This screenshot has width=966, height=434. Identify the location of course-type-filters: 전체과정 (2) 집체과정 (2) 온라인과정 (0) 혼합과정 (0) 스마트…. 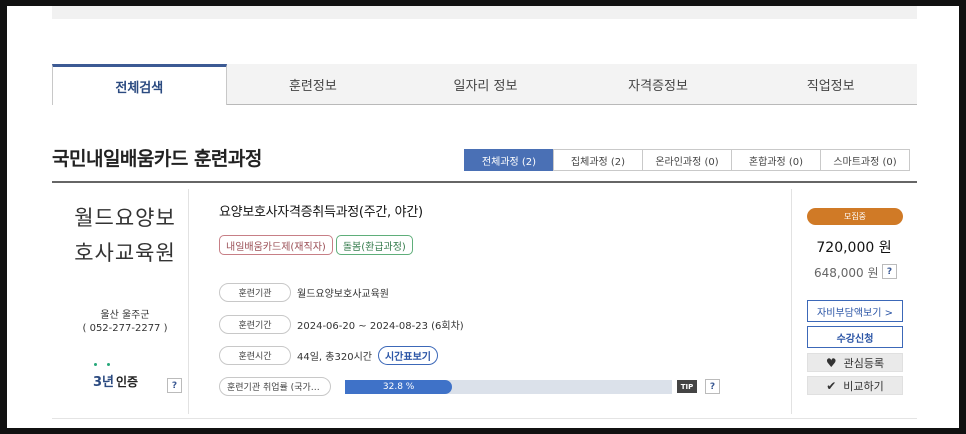
(687, 160).